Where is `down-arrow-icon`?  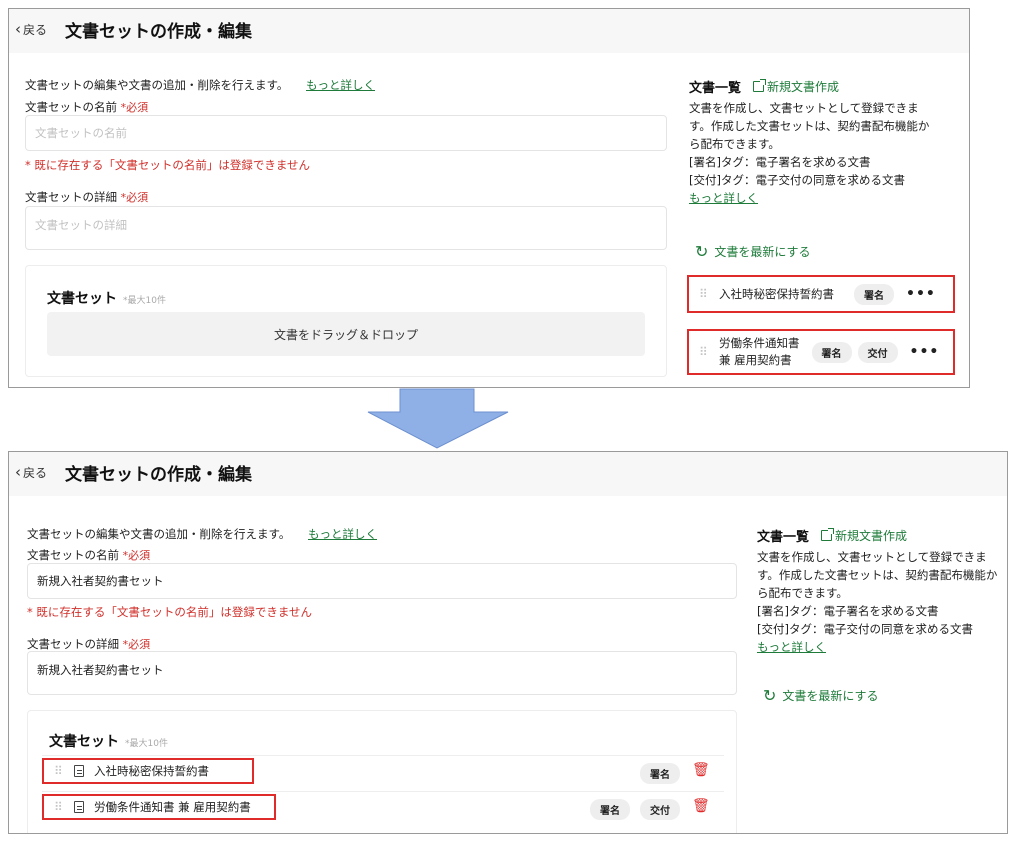 down-arrow-icon is located at coordinates (438, 418).